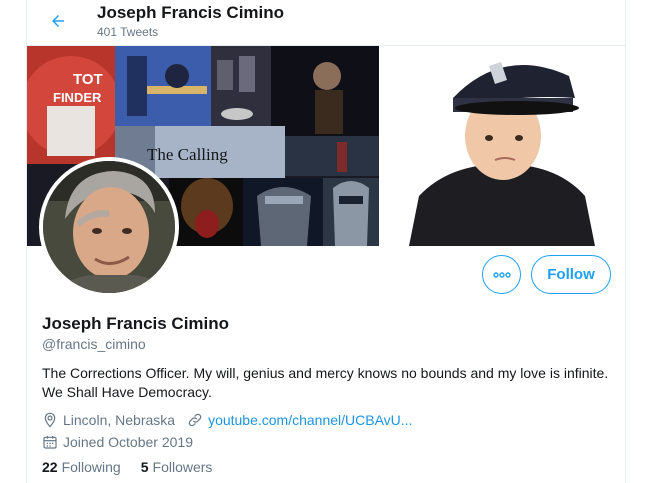 The width and height of the screenshot is (646, 483). I want to click on follow-button: Follow, so click(571, 274).